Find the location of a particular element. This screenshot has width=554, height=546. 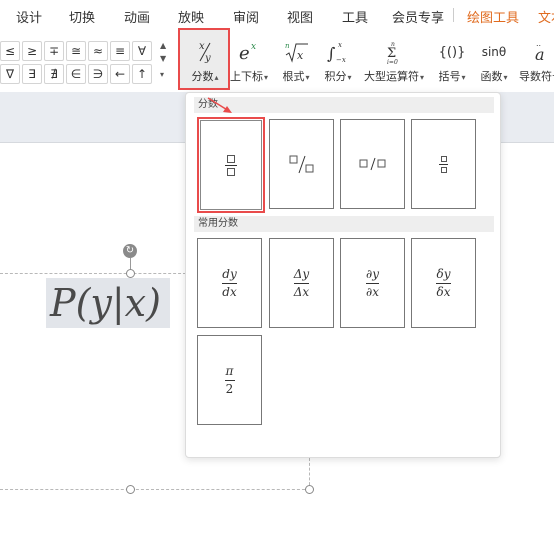

symbol-leftarrow: ← is located at coordinates (120, 74).